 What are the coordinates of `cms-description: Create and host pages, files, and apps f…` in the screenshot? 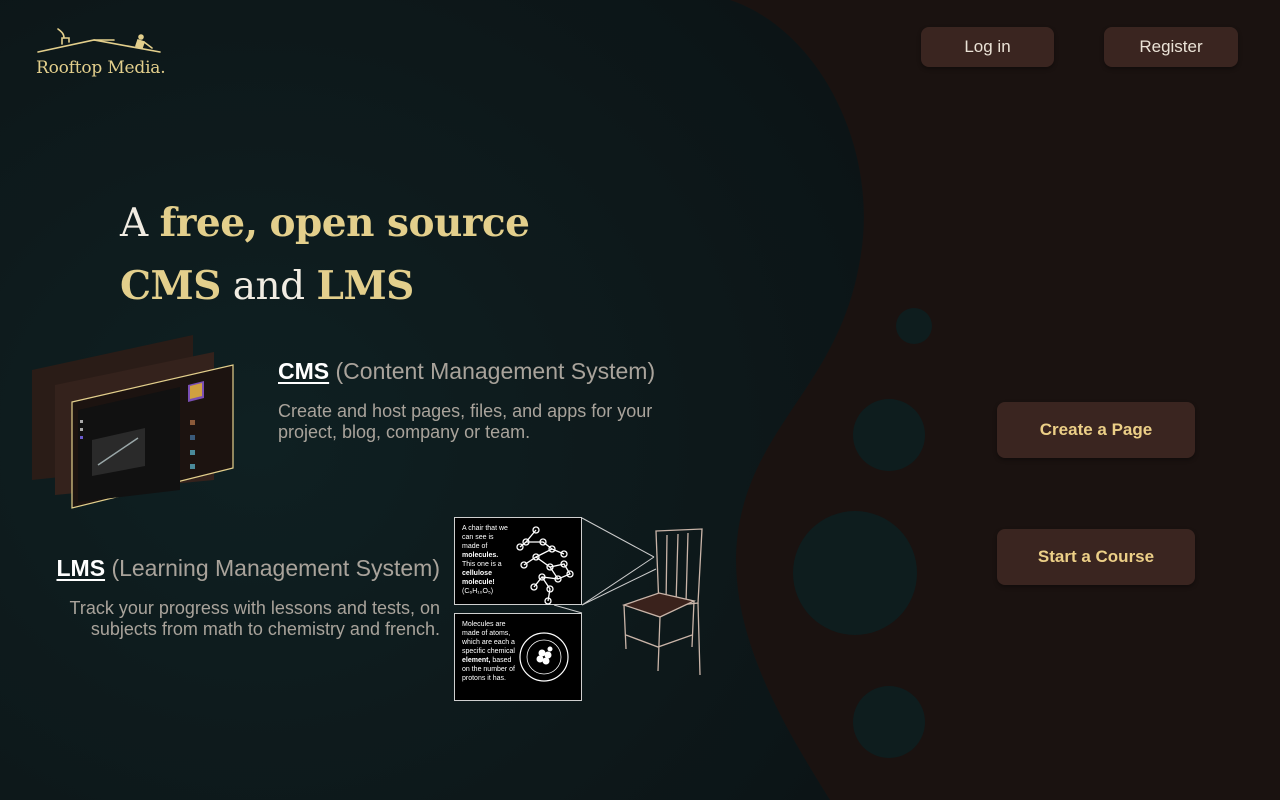 It's located at (465, 421).